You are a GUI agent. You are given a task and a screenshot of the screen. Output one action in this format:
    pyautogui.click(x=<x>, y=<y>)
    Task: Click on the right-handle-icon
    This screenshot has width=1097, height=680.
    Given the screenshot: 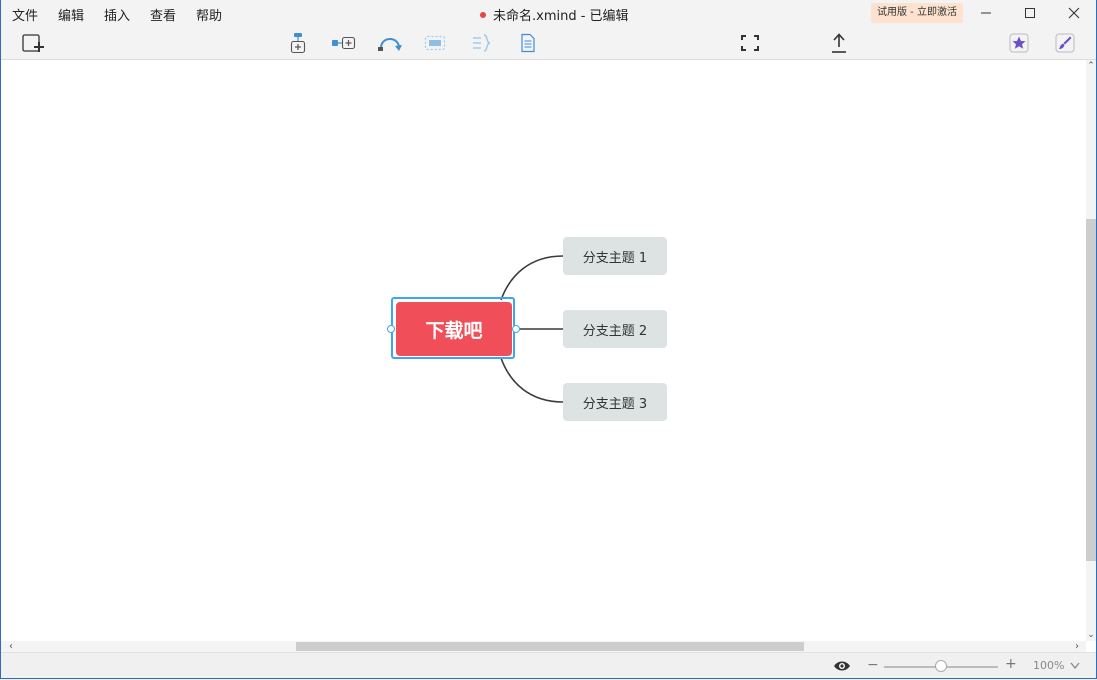 What is the action you would take?
    pyautogui.click(x=516, y=329)
    